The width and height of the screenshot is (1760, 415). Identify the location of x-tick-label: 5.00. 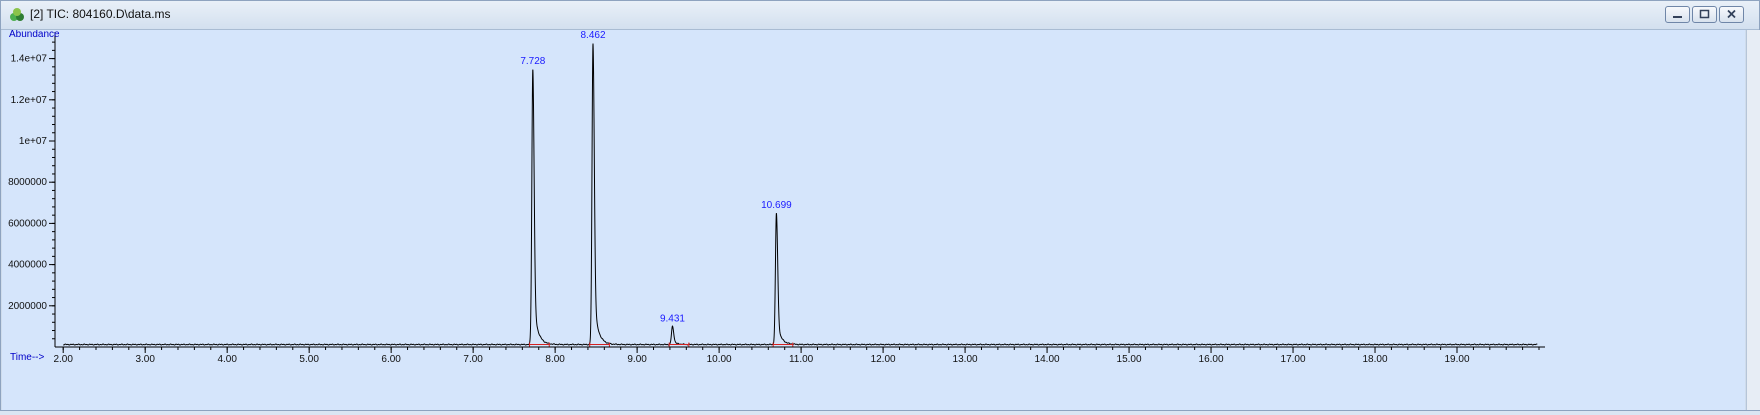
(309, 359).